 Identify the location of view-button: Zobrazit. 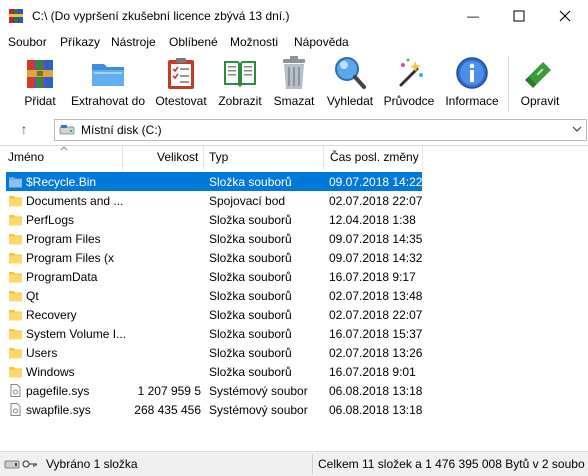
(240, 84).